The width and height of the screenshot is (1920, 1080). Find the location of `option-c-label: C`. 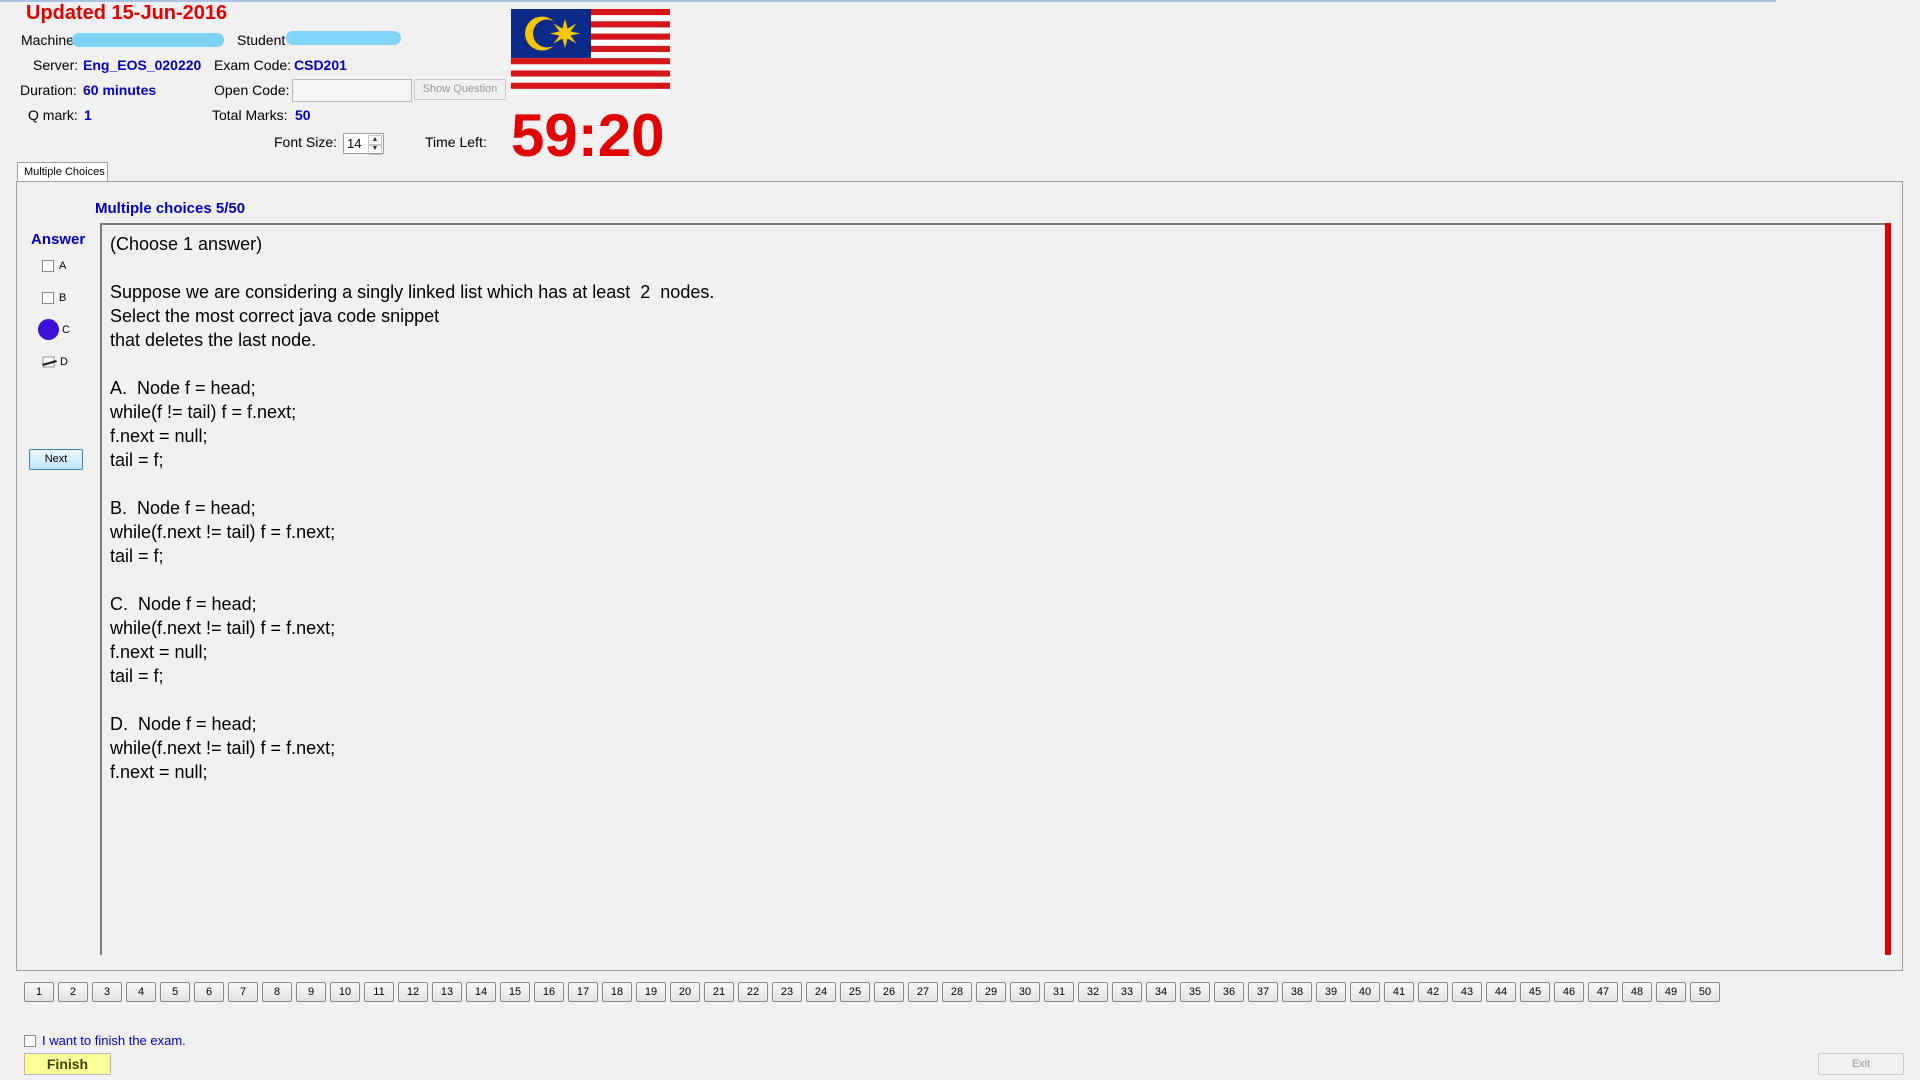

option-c-label: C is located at coordinates (66, 329).